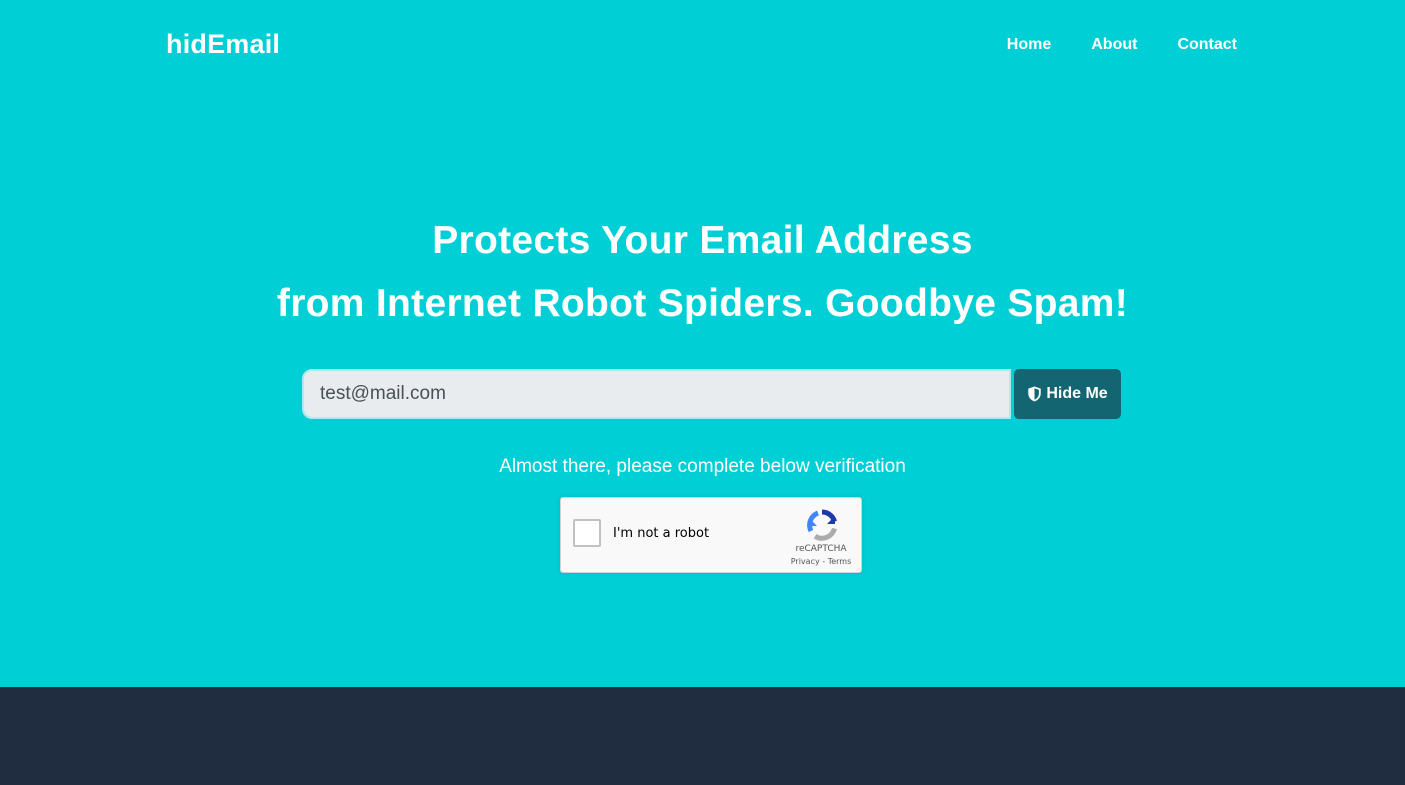  I want to click on recaptcha-label: I'm not a robot, so click(661, 533).